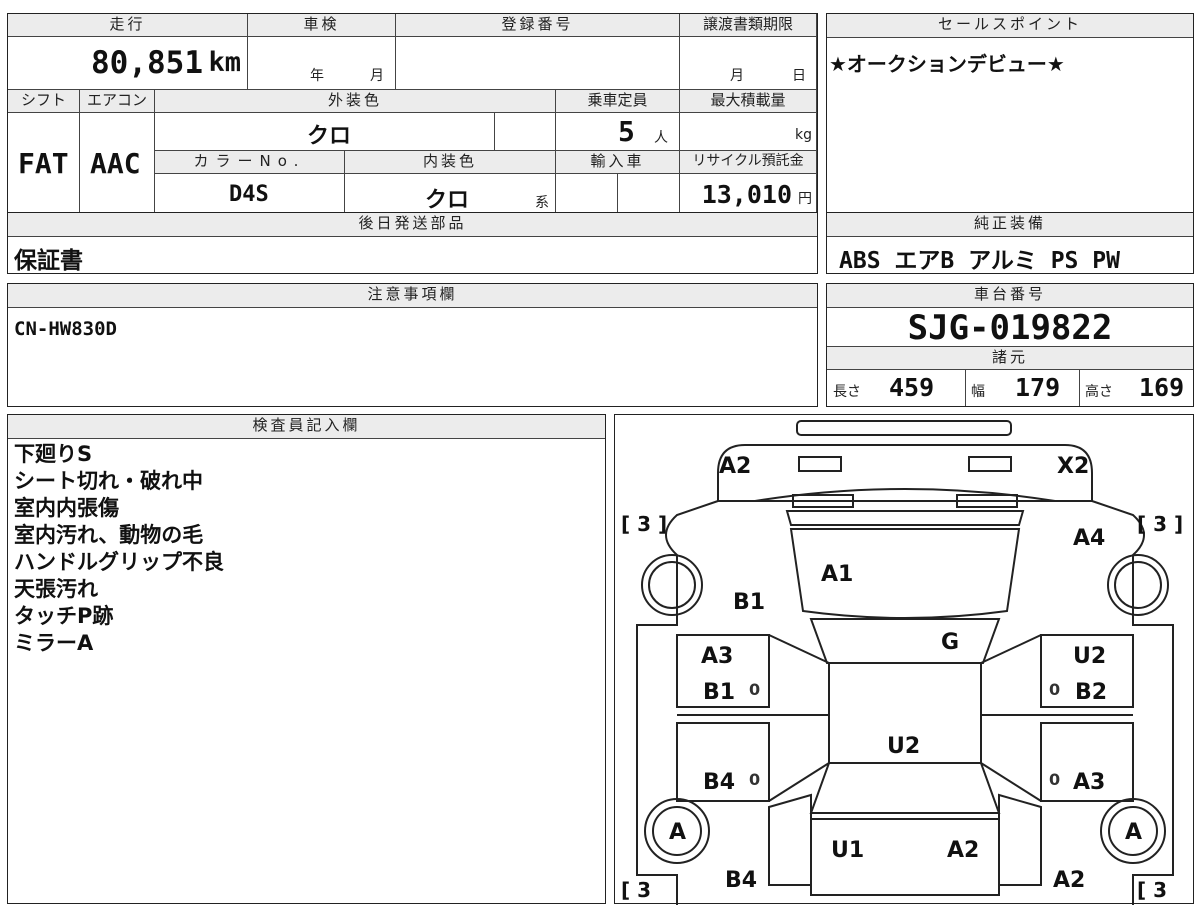  Describe the element at coordinates (905, 641) in the screenshot. I see `cabin-front-pillar` at that location.